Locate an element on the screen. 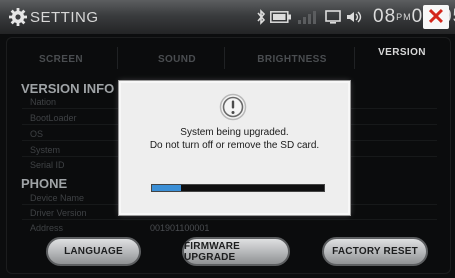 This screenshot has height=278, width=455. row-label-serial-id: Serial ID is located at coordinates (47, 165).